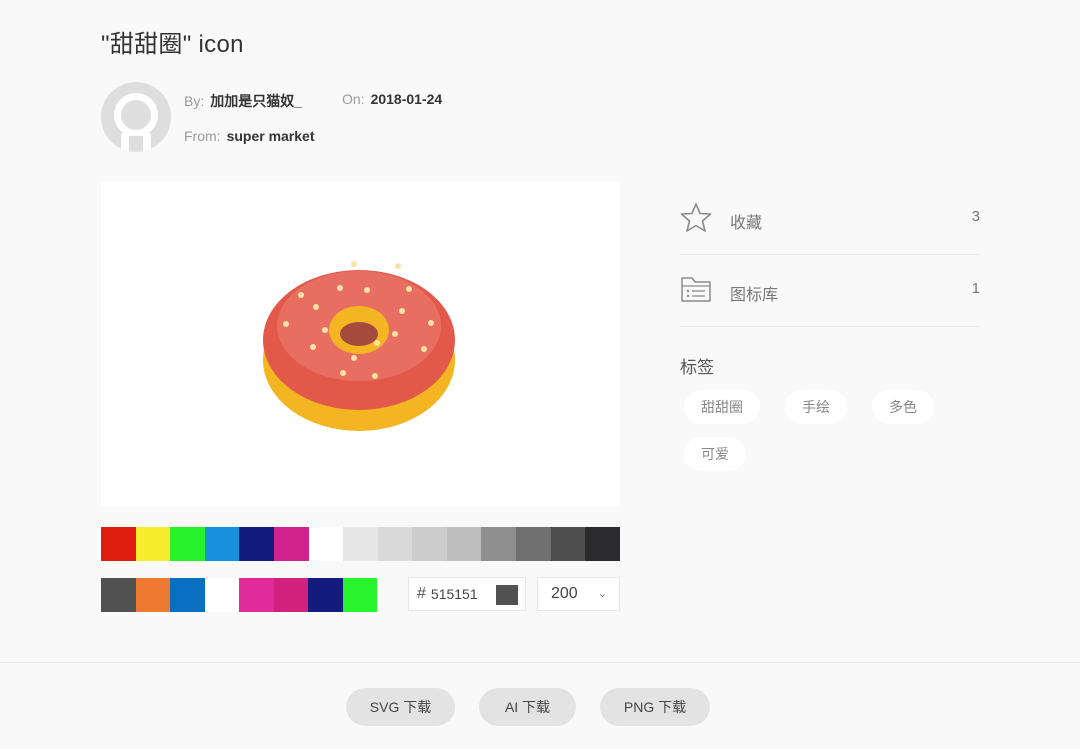  I want to click on tag-chip: 可爱, so click(715, 454).